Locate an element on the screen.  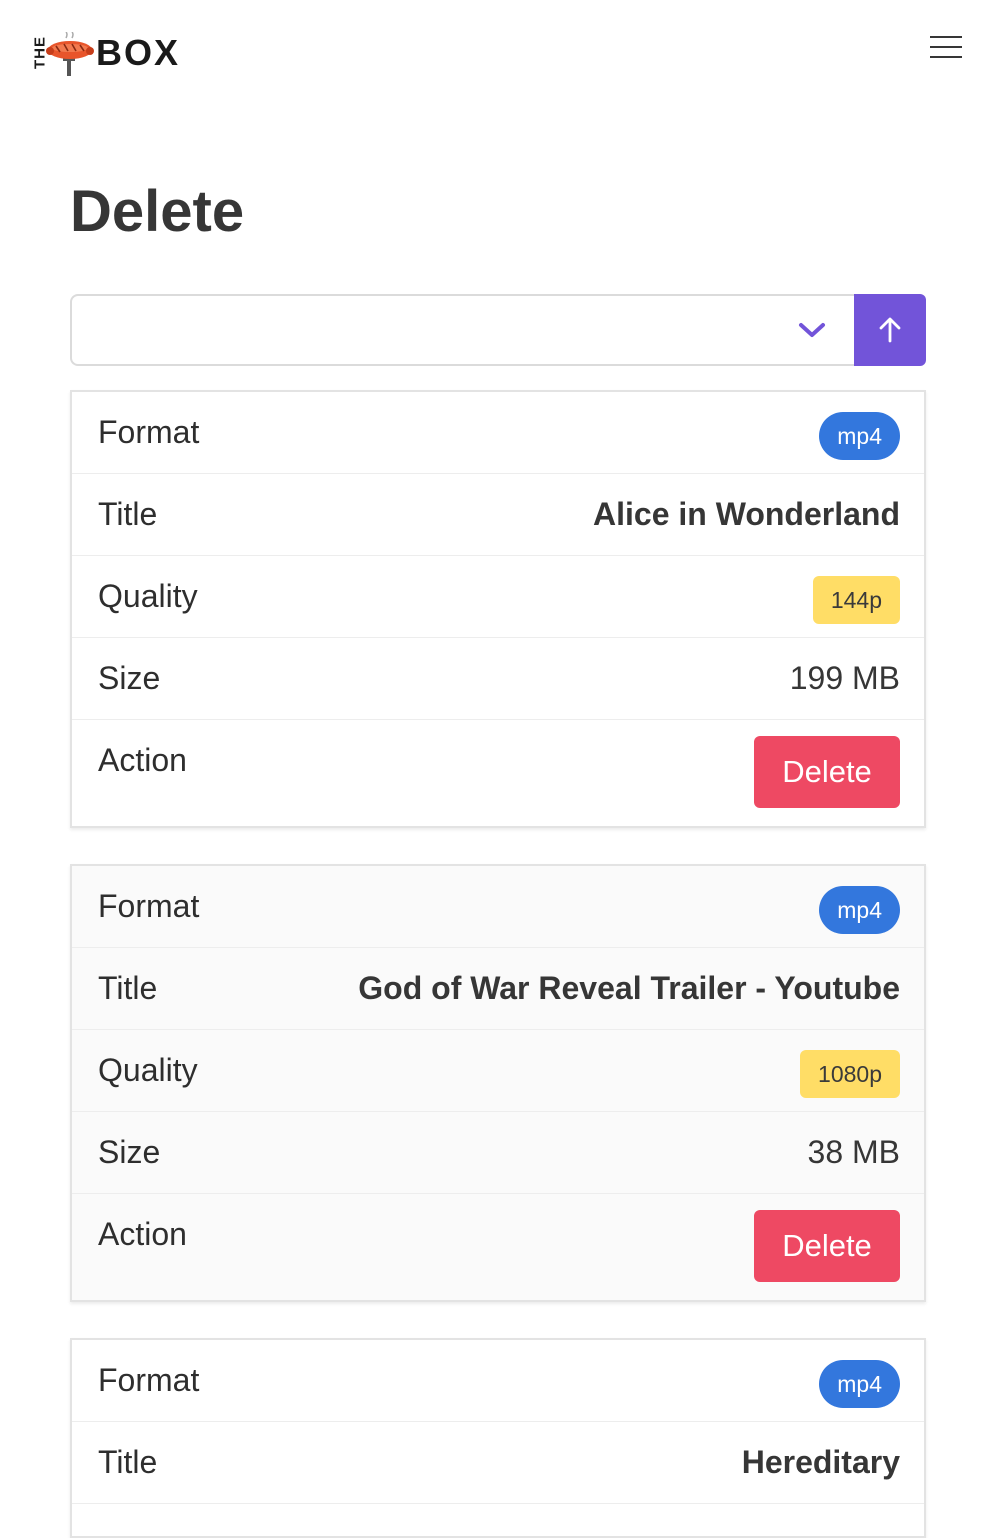
brand-logo: THE BOX is located at coordinates (106, 53).